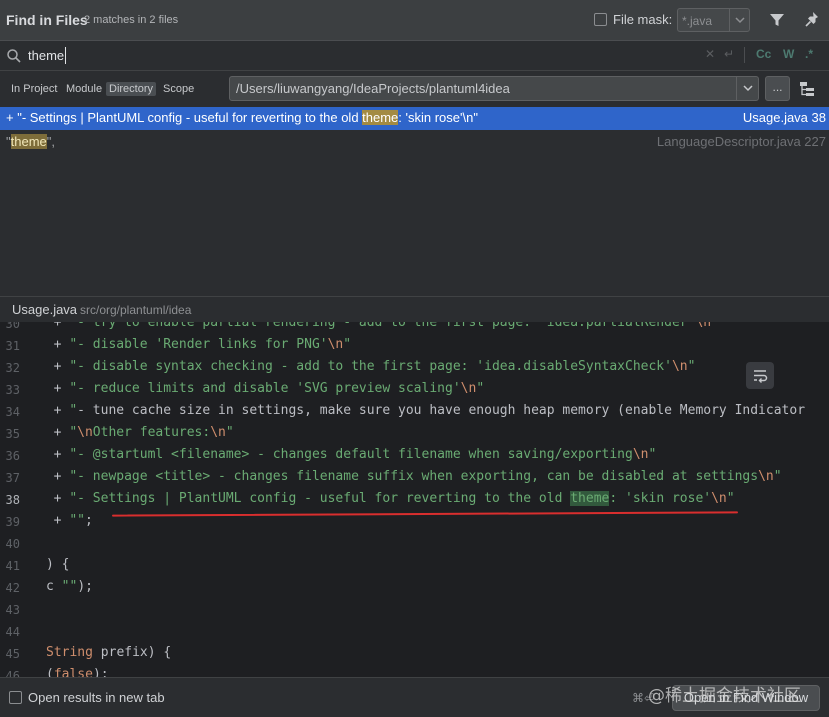 The image size is (829, 717). What do you see at coordinates (710, 54) in the screenshot?
I see `clear-icon: ✕` at bounding box center [710, 54].